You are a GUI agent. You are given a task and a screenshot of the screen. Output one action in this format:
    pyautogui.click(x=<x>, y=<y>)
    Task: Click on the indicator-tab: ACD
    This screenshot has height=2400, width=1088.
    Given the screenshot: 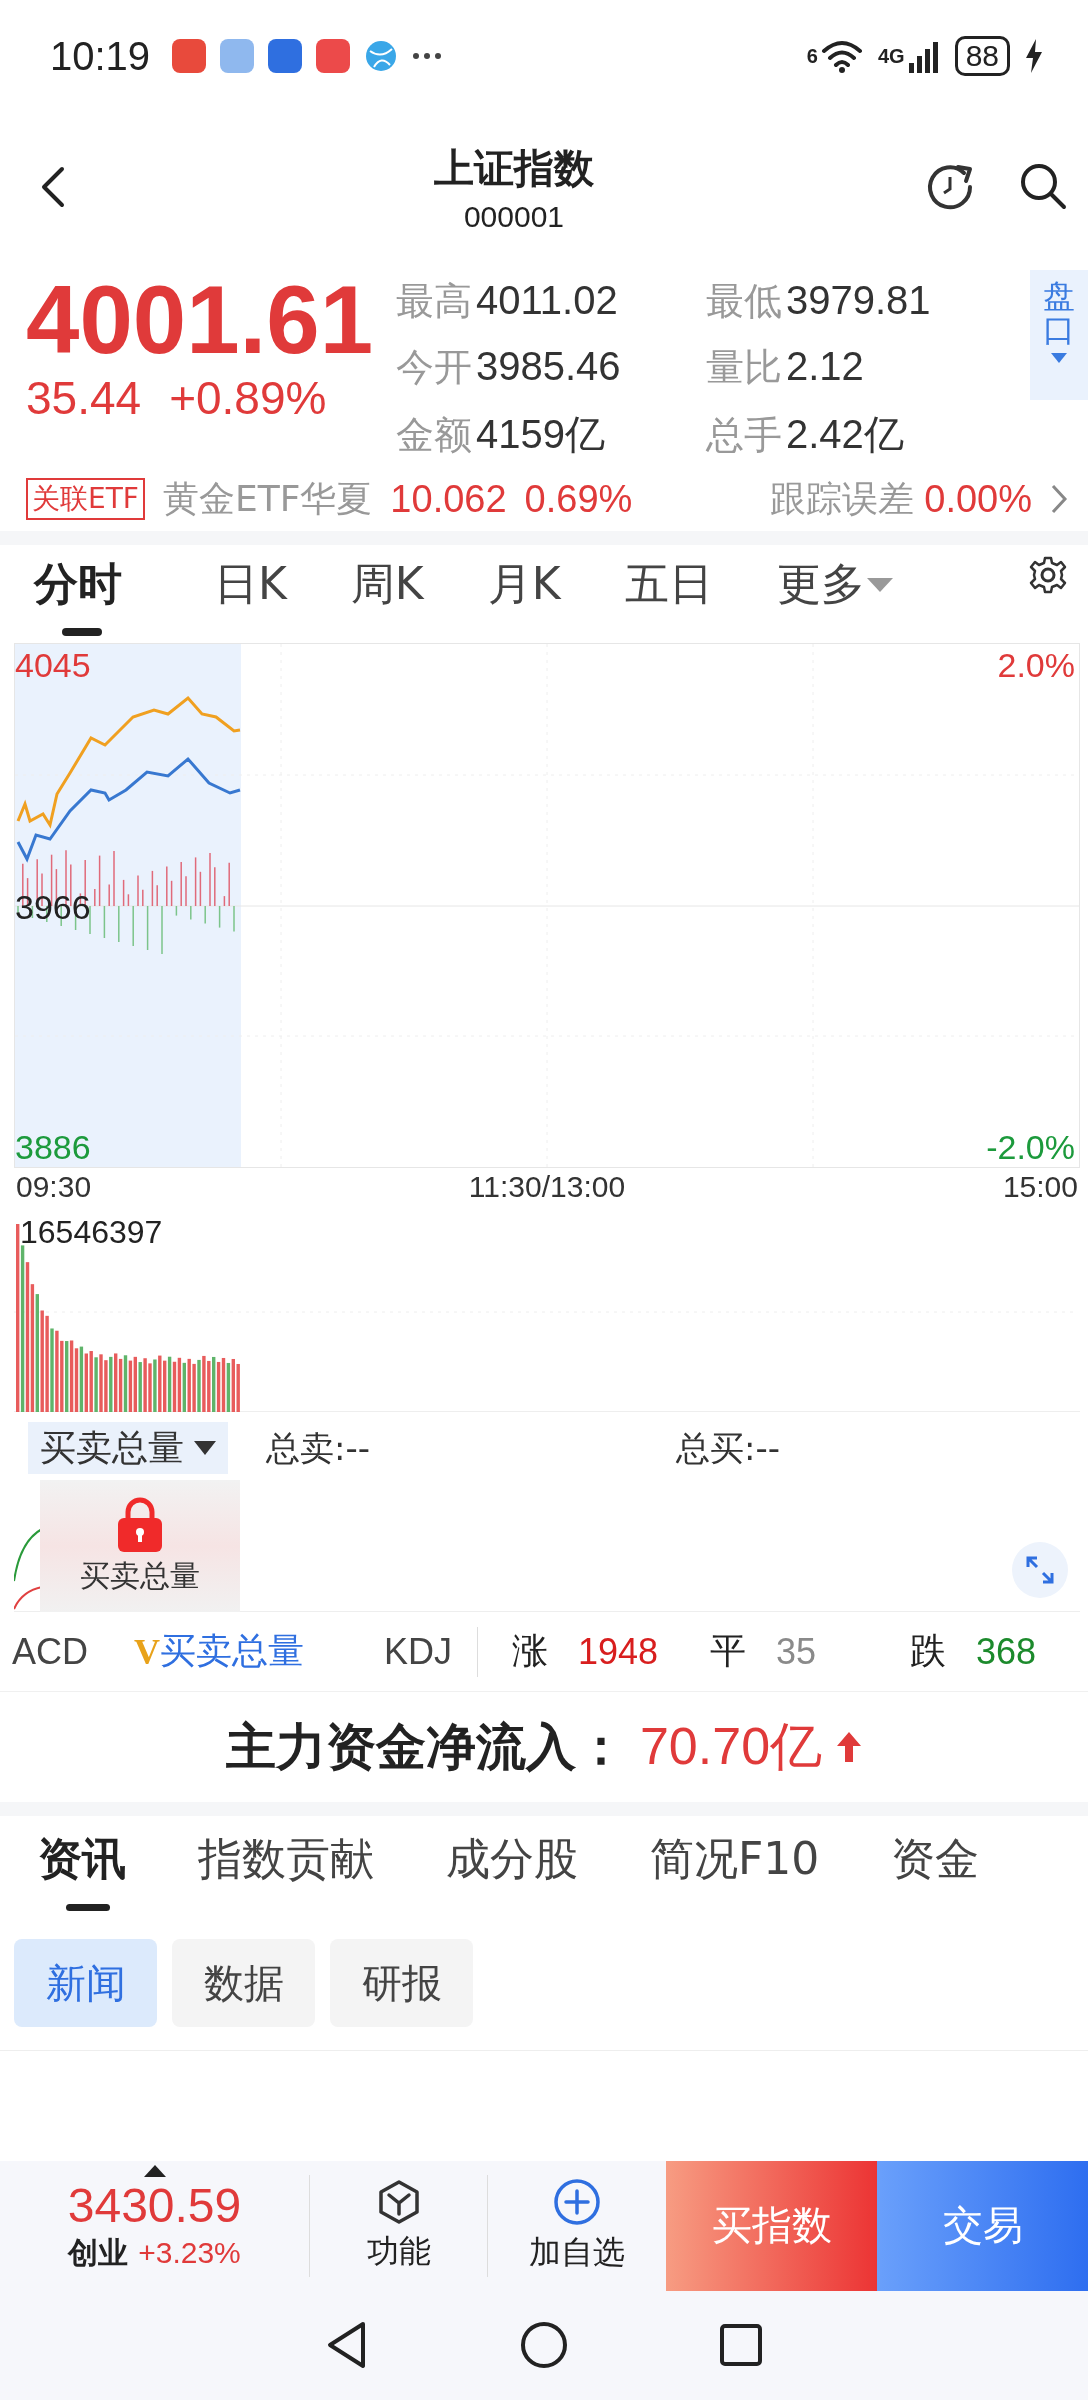 What is the action you would take?
    pyautogui.click(x=73, y=1651)
    